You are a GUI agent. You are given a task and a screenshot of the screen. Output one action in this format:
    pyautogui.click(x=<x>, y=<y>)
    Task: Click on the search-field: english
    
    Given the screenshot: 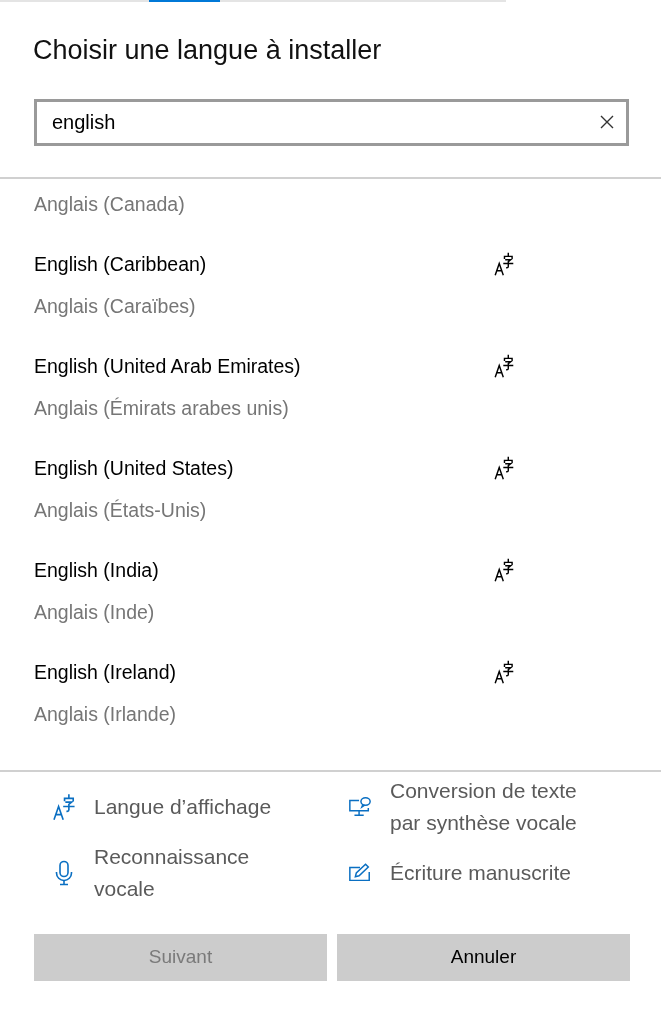 What is the action you would take?
    pyautogui.click(x=331, y=122)
    